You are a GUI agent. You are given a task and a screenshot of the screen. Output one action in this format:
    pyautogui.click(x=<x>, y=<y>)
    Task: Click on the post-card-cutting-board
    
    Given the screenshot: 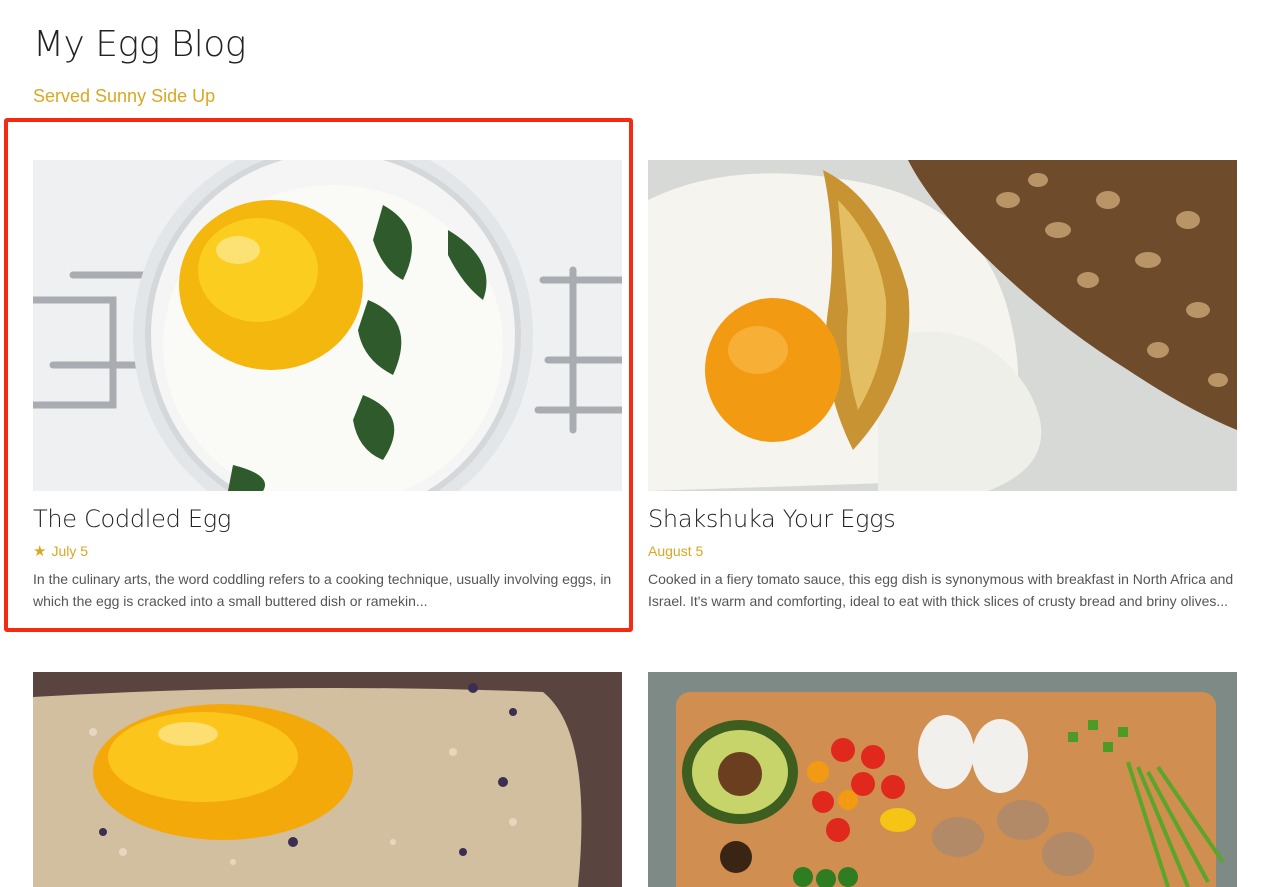 What is the action you would take?
    pyautogui.click(x=942, y=779)
    